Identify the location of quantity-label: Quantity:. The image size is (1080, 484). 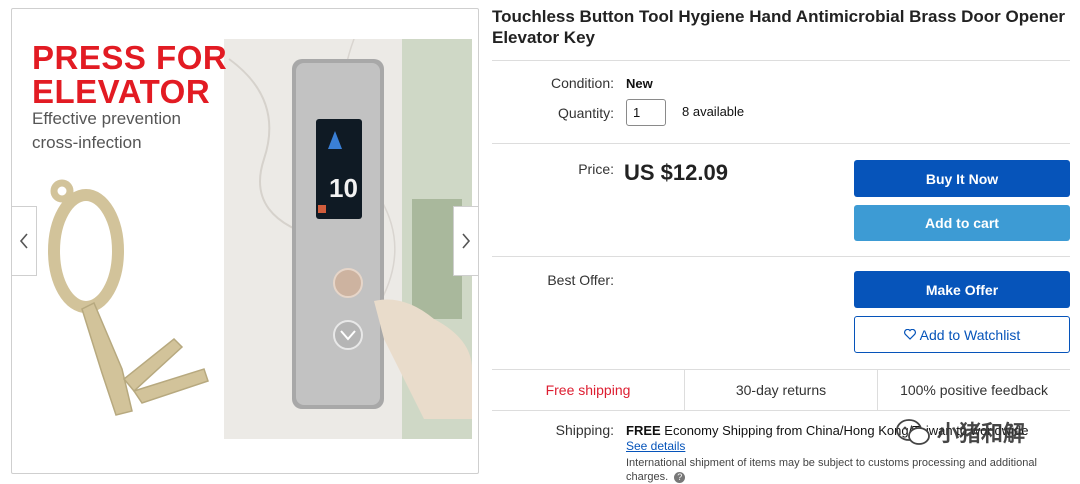
(585, 113).